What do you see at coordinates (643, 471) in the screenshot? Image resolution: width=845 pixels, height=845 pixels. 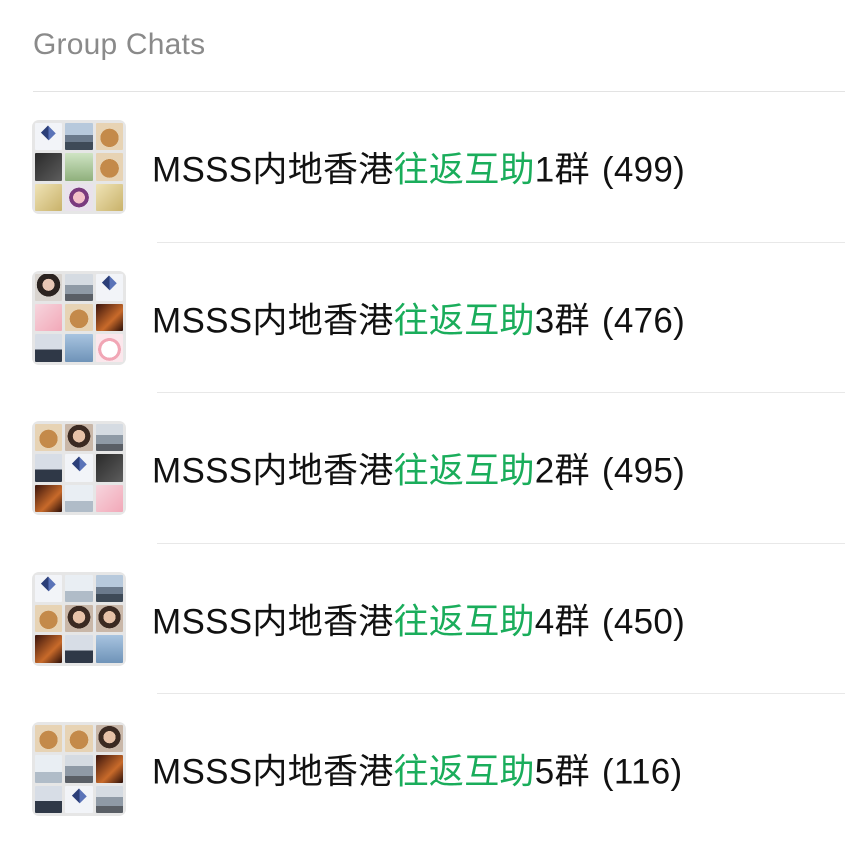 I see `member-count: (495)` at bounding box center [643, 471].